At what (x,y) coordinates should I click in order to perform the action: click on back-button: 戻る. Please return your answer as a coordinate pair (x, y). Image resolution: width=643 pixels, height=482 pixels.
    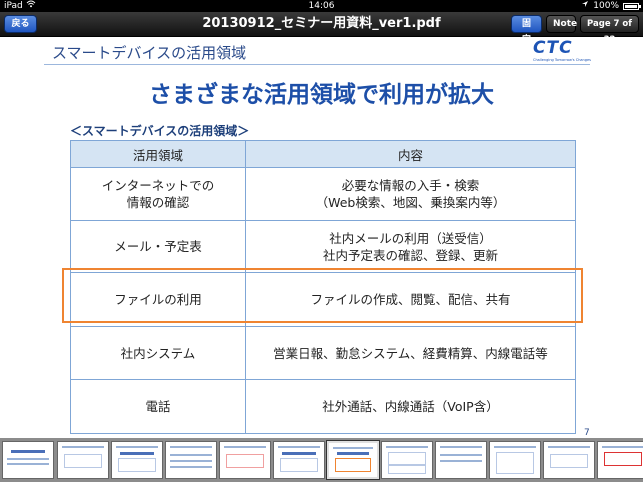
    Looking at the image, I should click on (20, 24).